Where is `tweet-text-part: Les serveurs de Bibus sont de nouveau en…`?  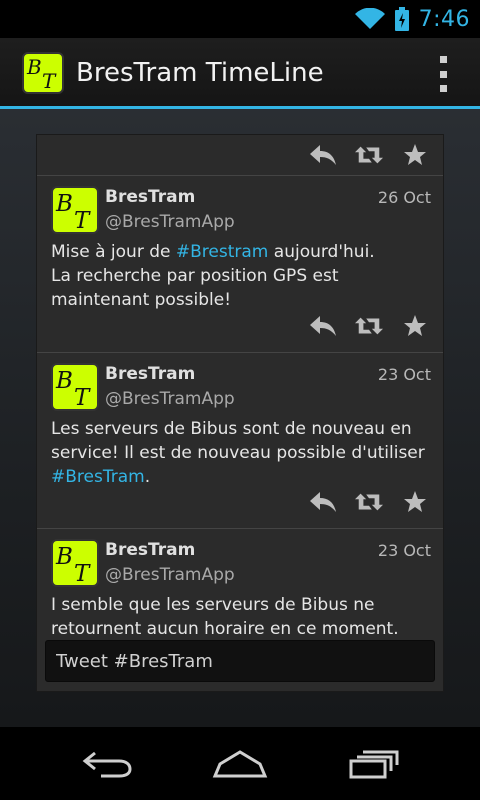
tweet-text-part: Les serveurs de Bibus sont de nouveau en… is located at coordinates (238, 441).